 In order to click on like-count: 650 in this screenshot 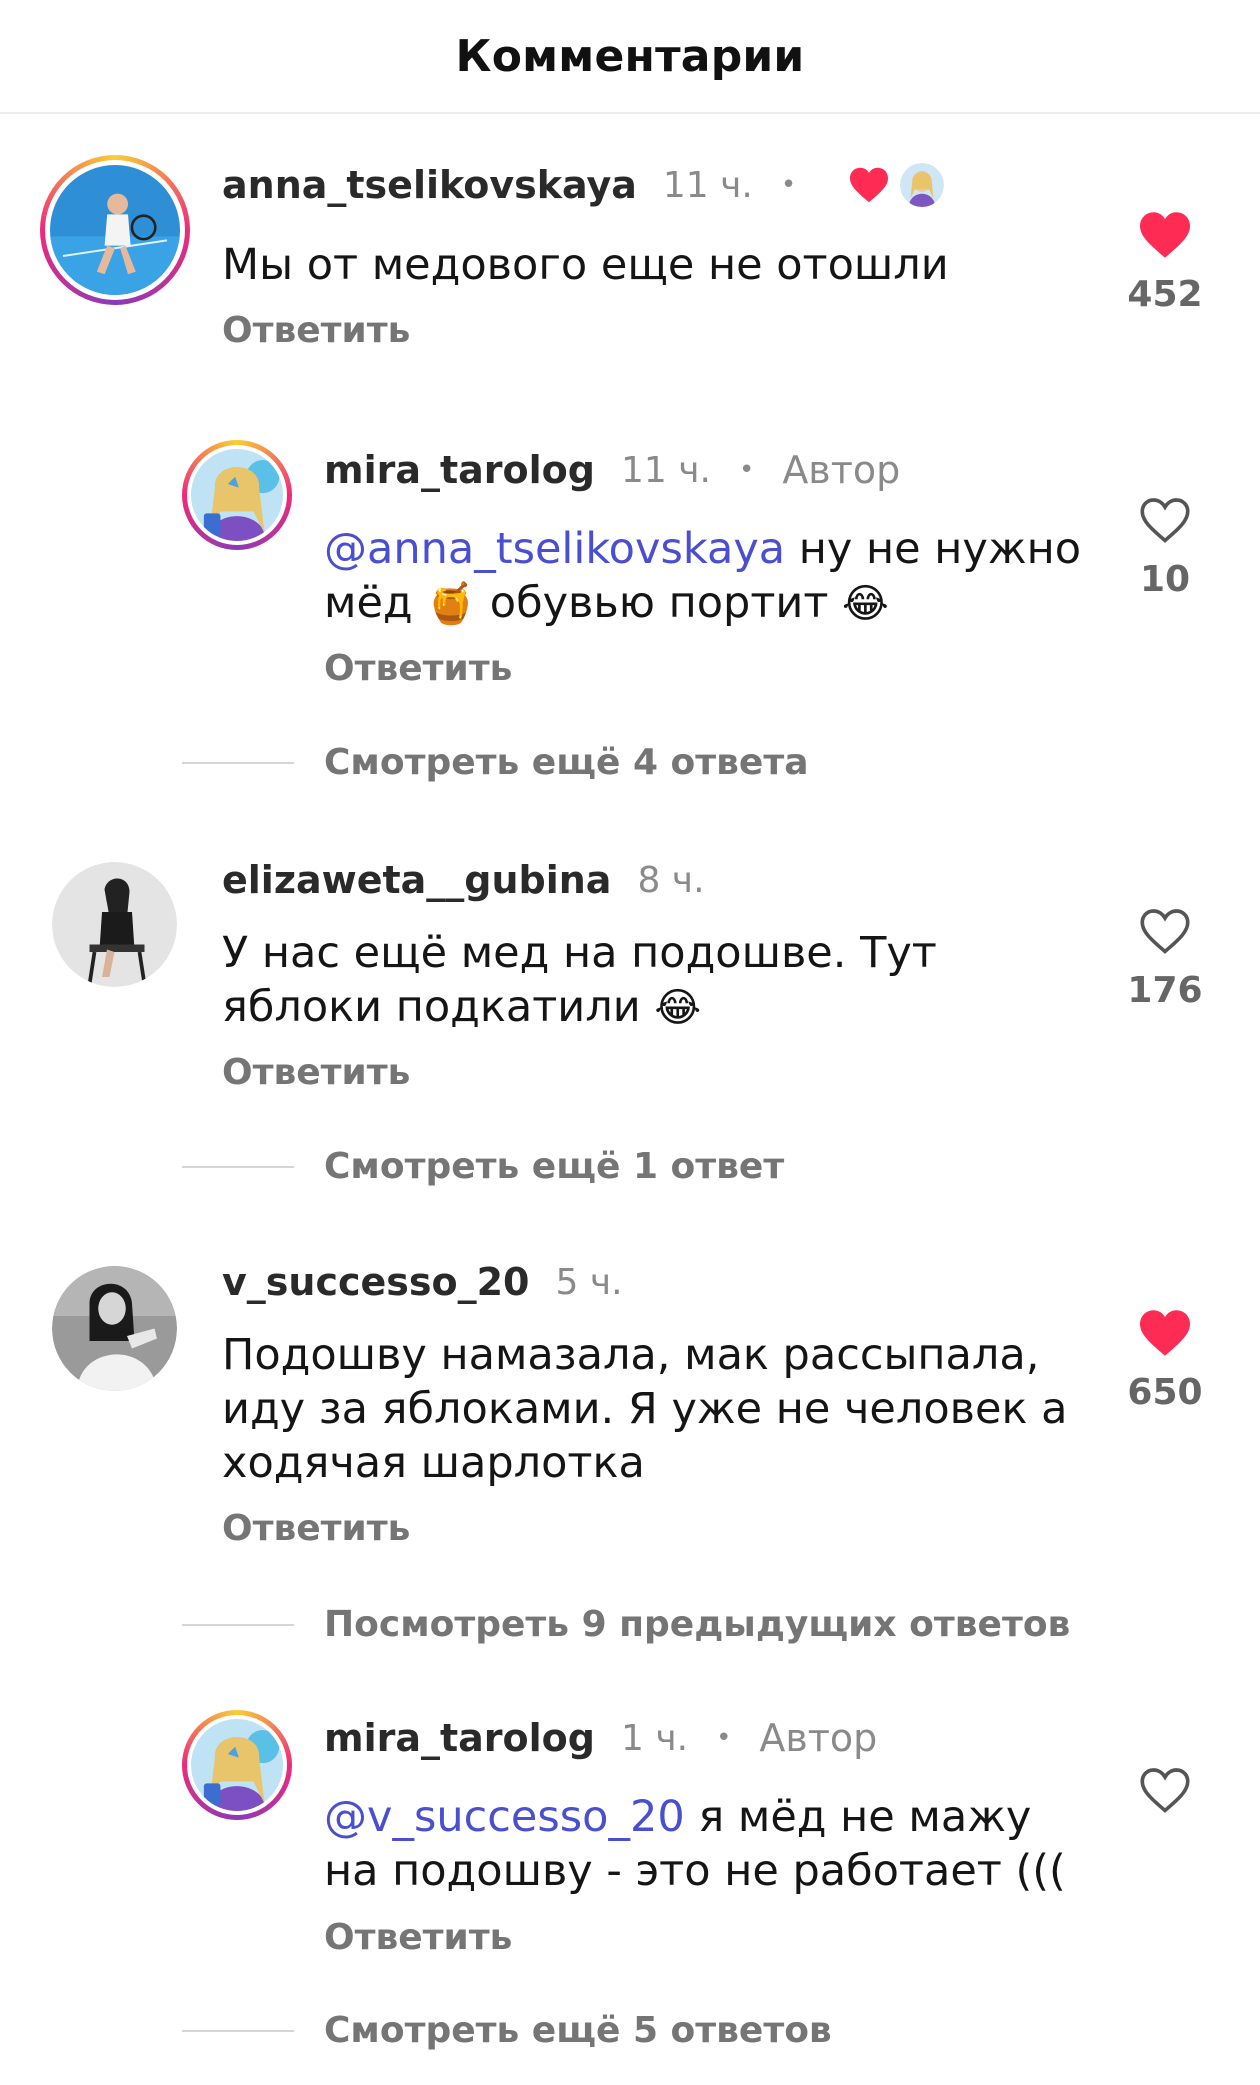, I will do `click(1165, 1392)`.